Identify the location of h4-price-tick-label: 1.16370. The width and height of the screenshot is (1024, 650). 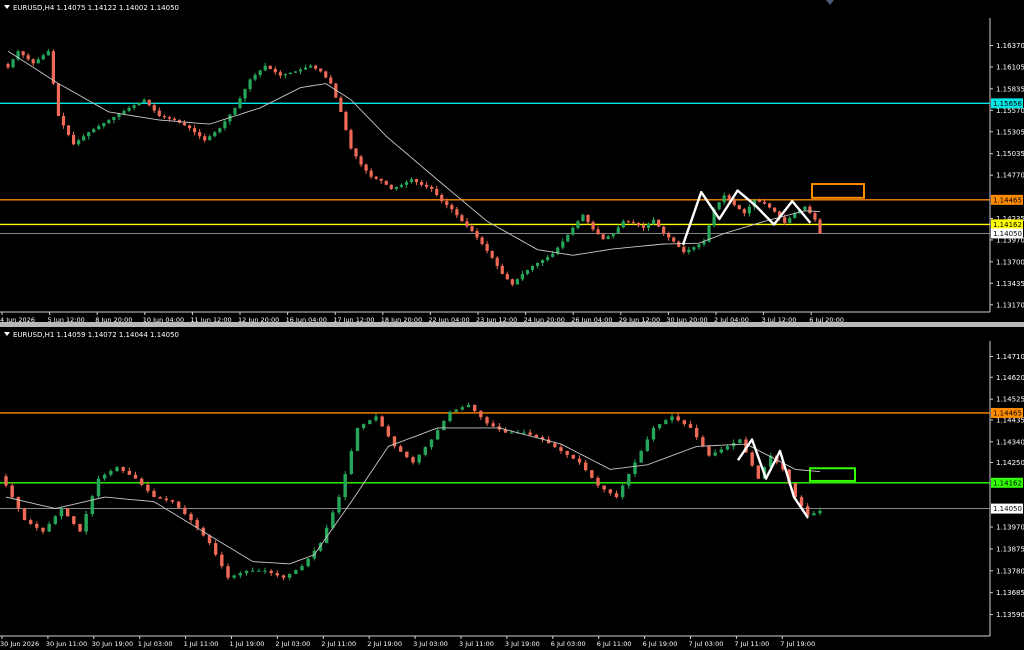
(1010, 46).